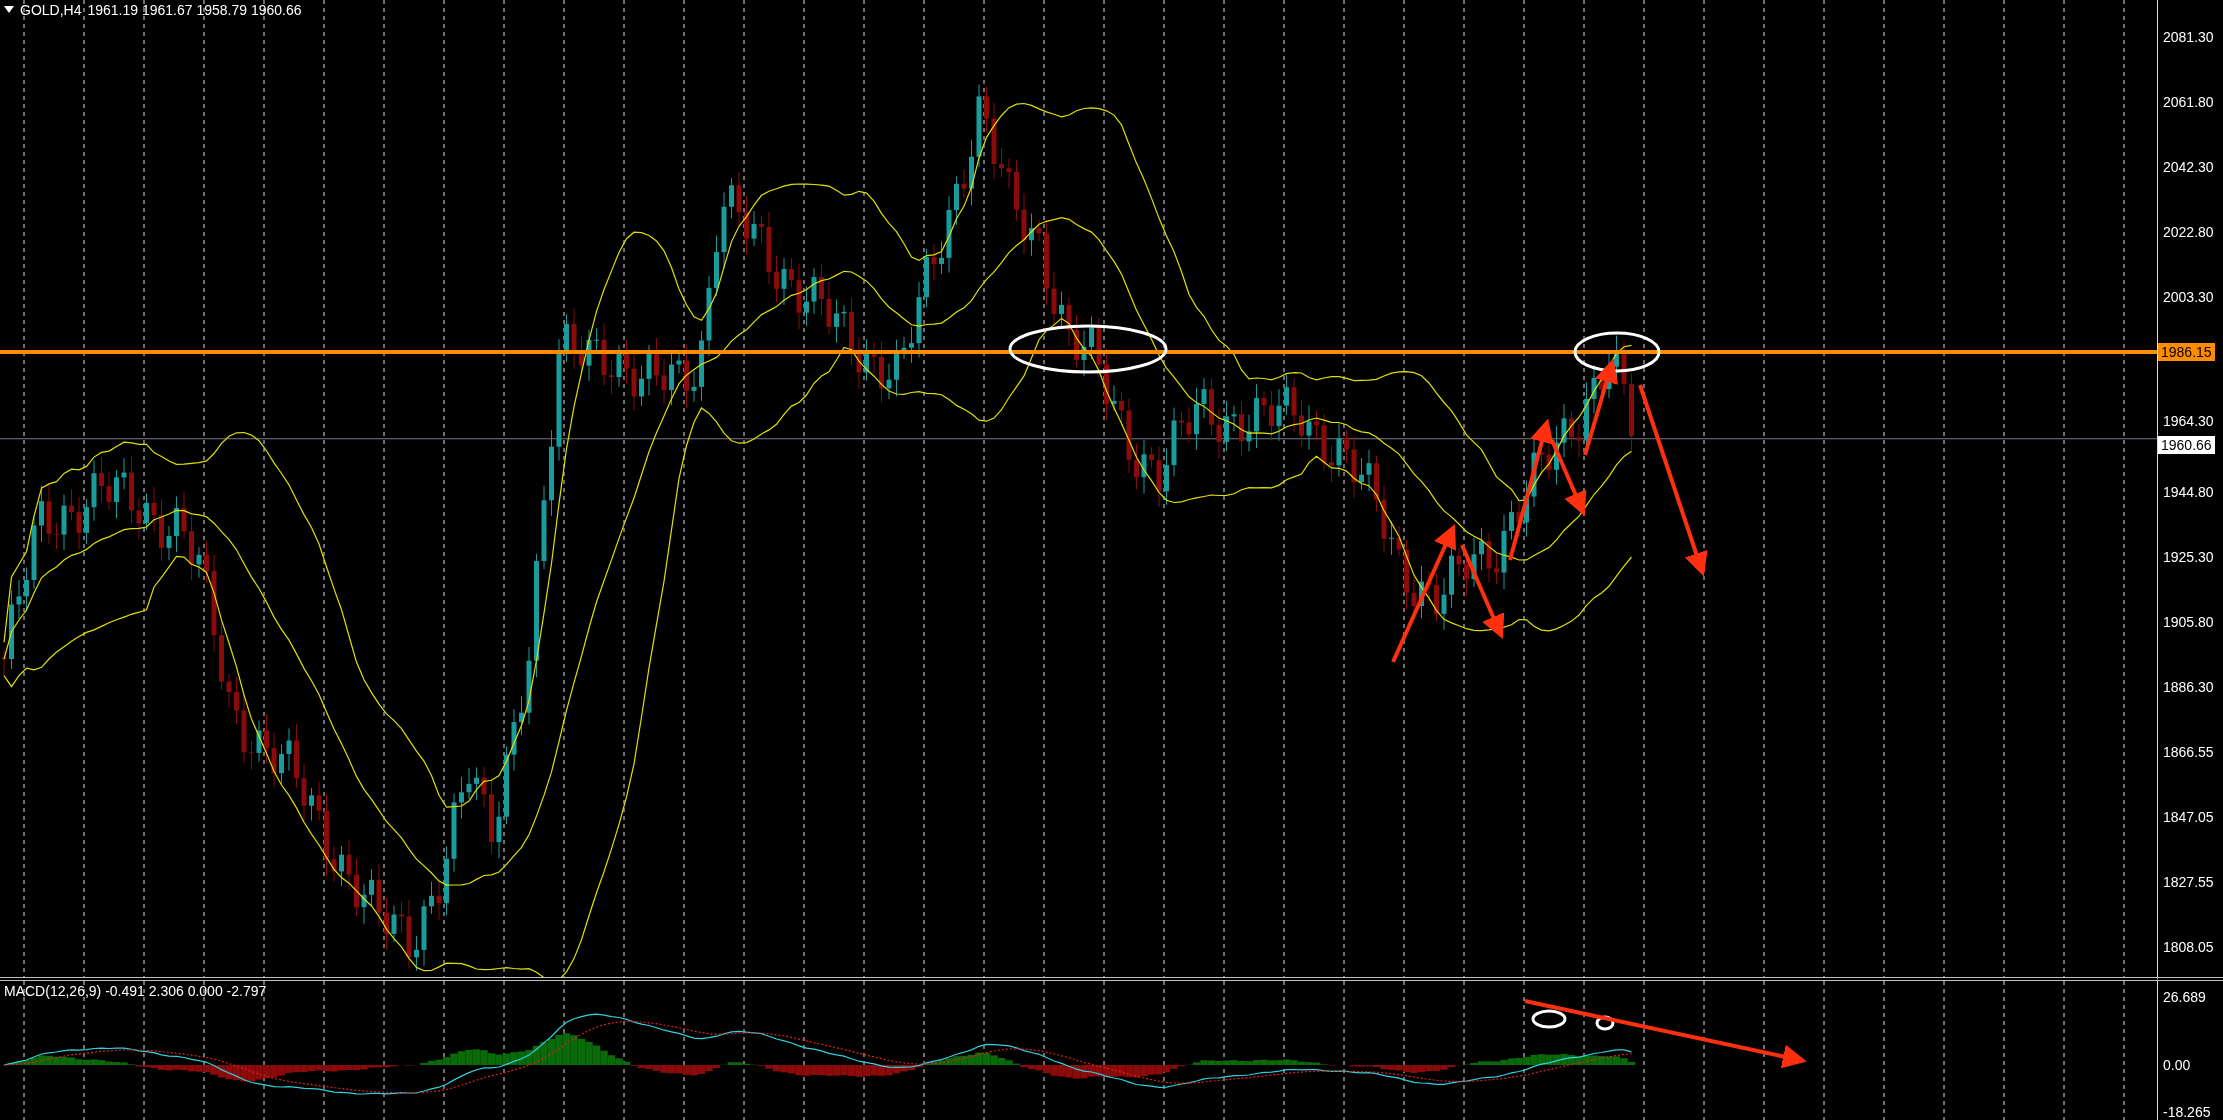 The image size is (2223, 1120). What do you see at coordinates (2187, 1112) in the screenshot?
I see `macd-axis-label: -18.265` at bounding box center [2187, 1112].